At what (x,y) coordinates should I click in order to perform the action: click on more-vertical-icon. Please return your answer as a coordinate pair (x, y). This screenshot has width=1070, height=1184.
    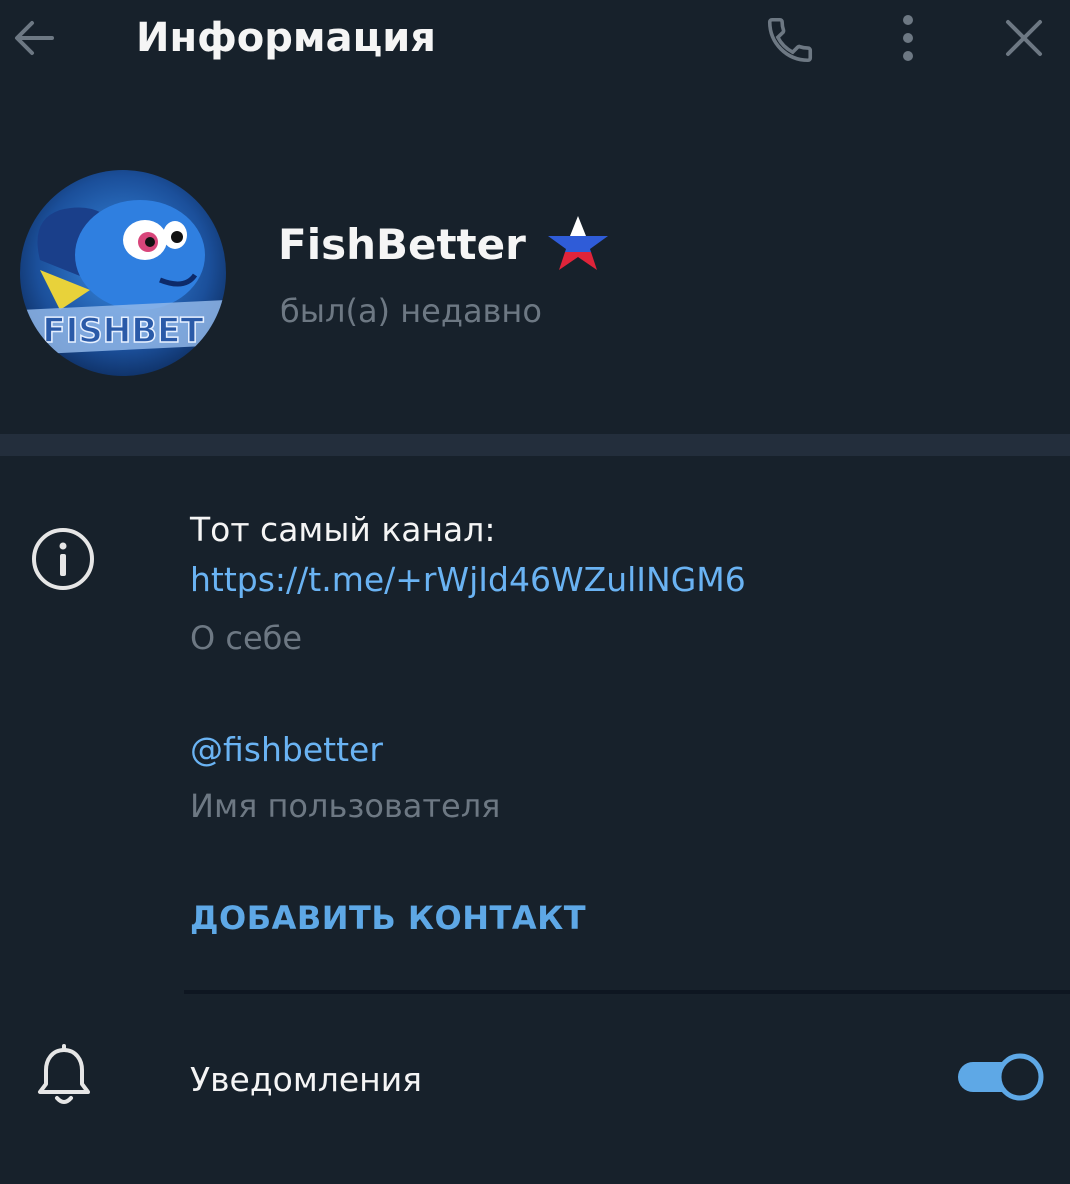
    Looking at the image, I should click on (908, 38).